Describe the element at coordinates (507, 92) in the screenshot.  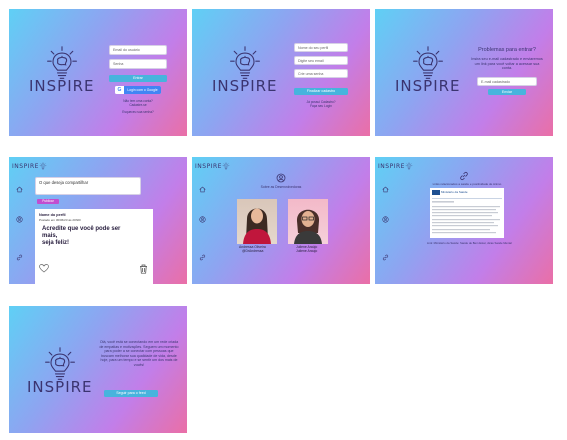
I see `send-button: Enviar` at that location.